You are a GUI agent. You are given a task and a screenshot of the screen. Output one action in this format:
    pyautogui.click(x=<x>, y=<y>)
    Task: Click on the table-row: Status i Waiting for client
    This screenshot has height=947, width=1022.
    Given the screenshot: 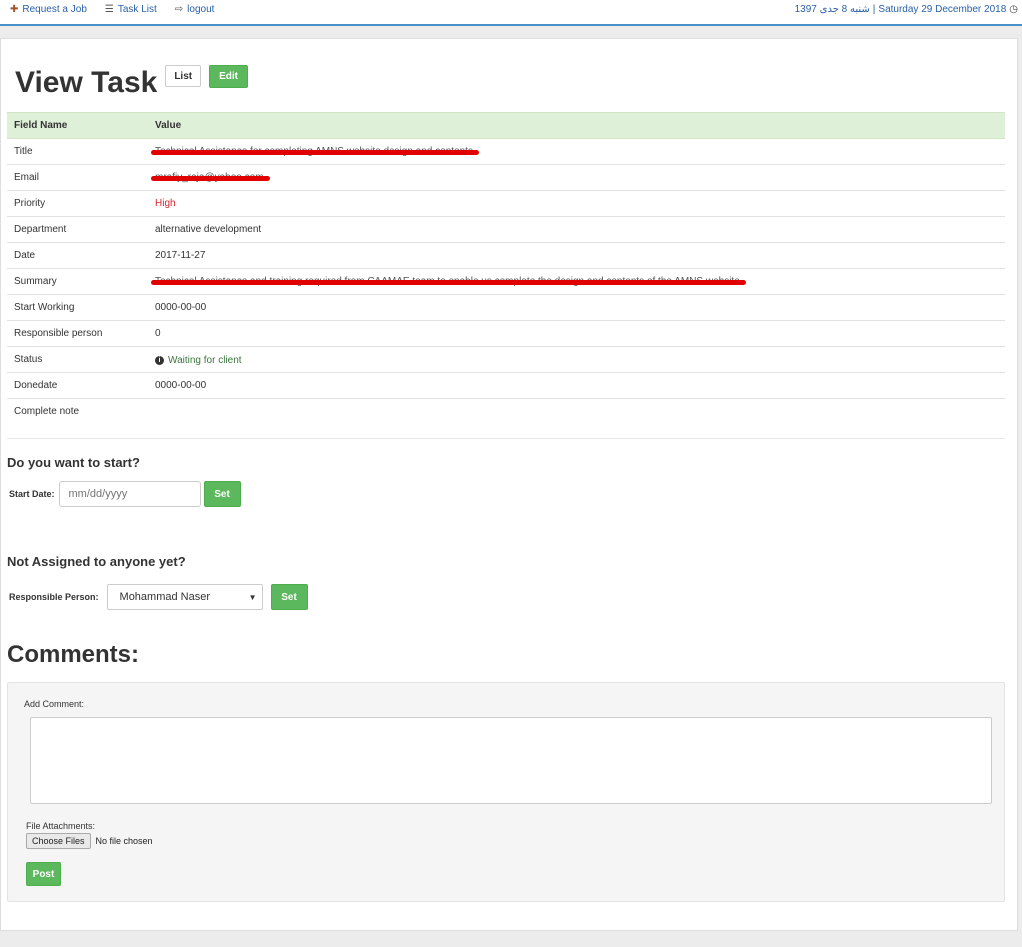 What is the action you would take?
    pyautogui.click(x=506, y=359)
    